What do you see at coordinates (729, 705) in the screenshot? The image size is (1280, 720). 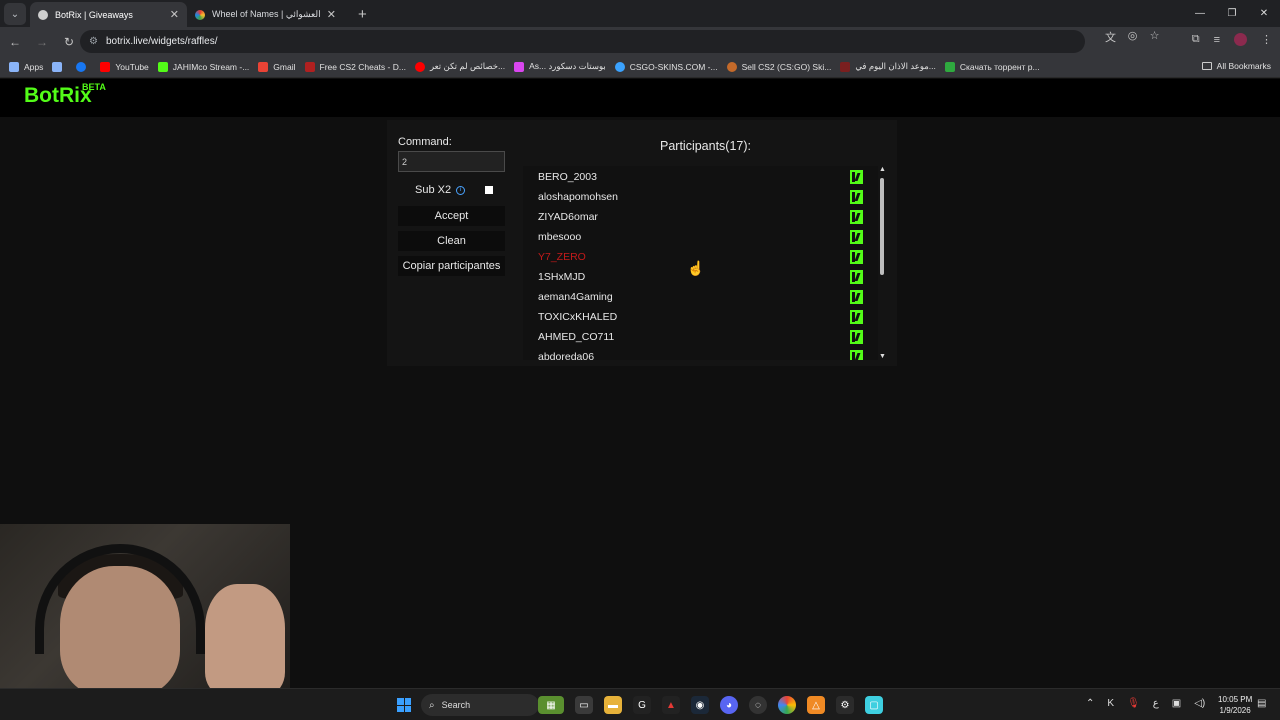 I see `discord-icon: ◕` at bounding box center [729, 705].